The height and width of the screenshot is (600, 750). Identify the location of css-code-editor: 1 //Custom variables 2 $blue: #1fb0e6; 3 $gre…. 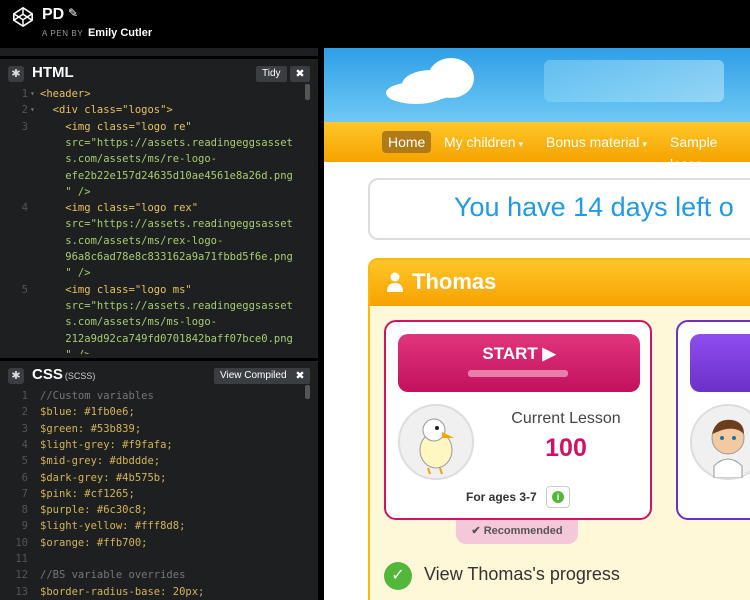
(159, 494).